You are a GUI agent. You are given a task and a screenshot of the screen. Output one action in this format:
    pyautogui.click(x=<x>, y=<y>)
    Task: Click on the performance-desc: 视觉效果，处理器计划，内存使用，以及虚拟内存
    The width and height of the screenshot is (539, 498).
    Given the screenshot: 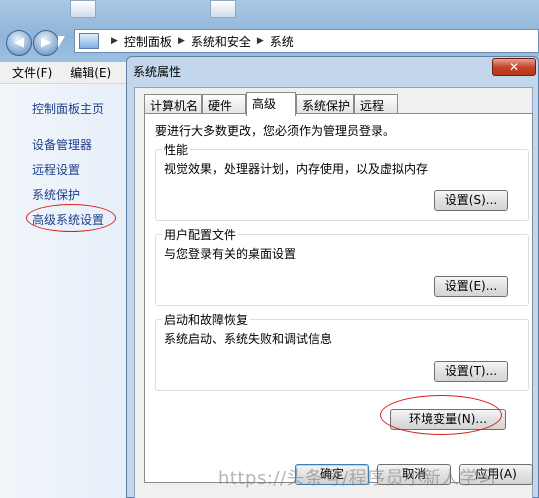 What is the action you would take?
    pyautogui.click(x=296, y=169)
    